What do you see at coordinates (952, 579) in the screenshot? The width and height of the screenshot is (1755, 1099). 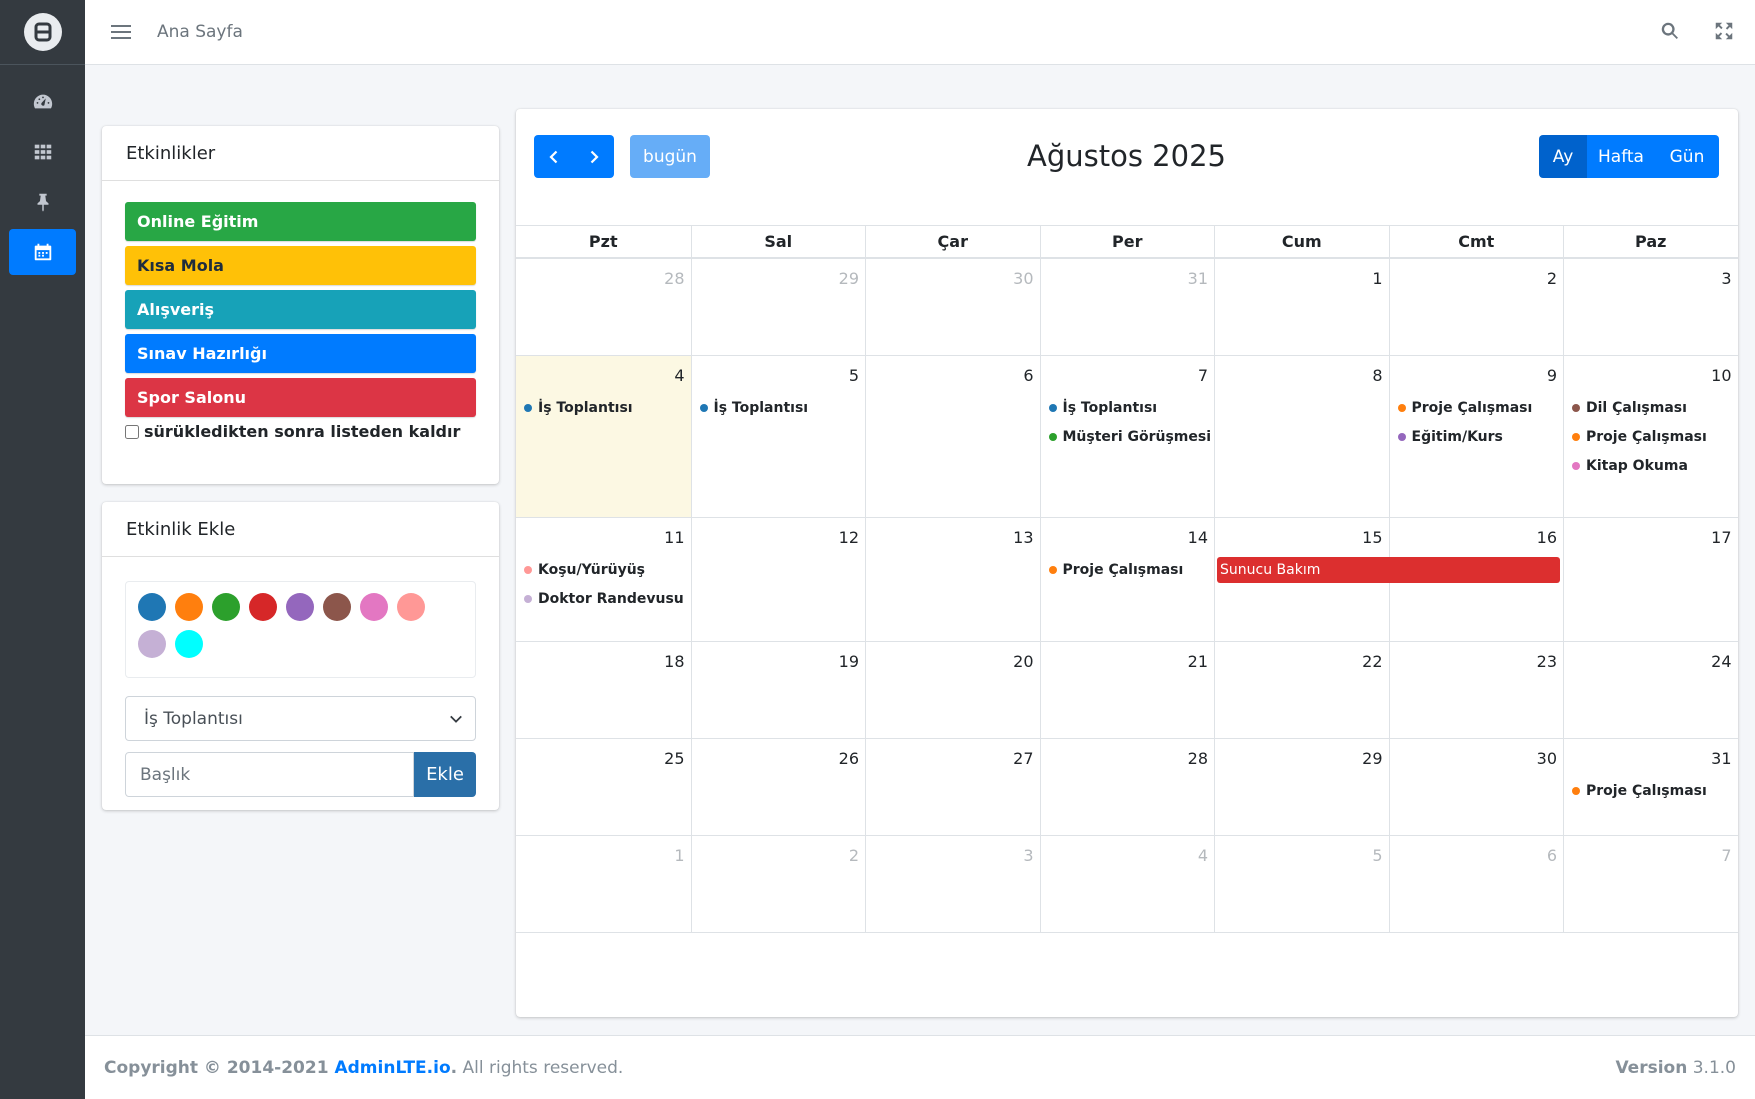 I see `calendar-day-cell: 13` at bounding box center [952, 579].